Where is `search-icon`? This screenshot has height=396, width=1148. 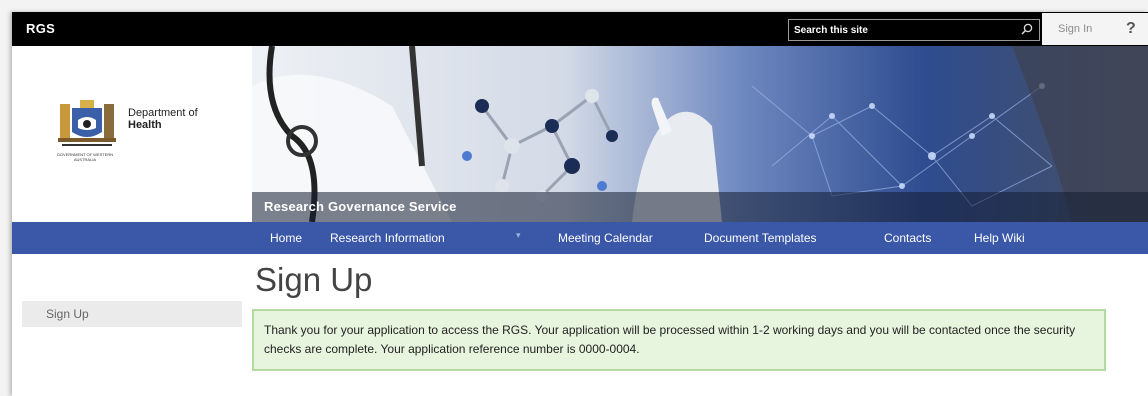 search-icon is located at coordinates (1027, 29).